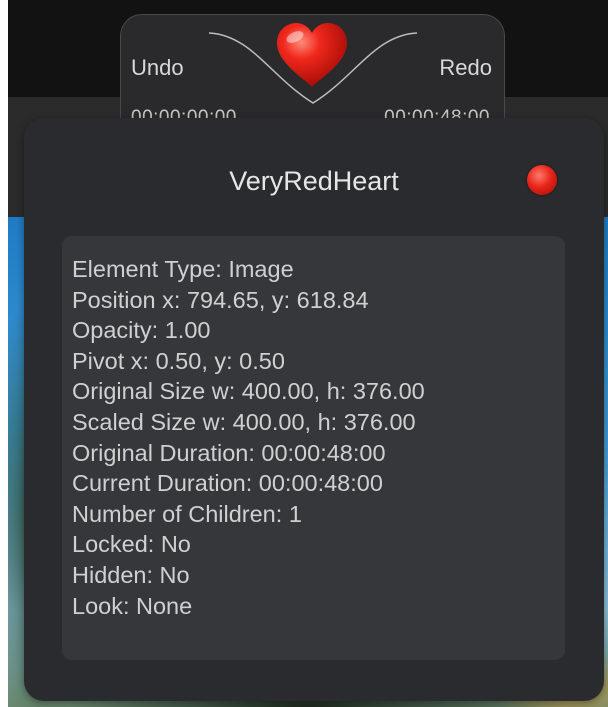 The width and height of the screenshot is (608, 707). What do you see at coordinates (229, 452) in the screenshot?
I see `detail-original-duration: Original Duration: 00:00:48:00` at bounding box center [229, 452].